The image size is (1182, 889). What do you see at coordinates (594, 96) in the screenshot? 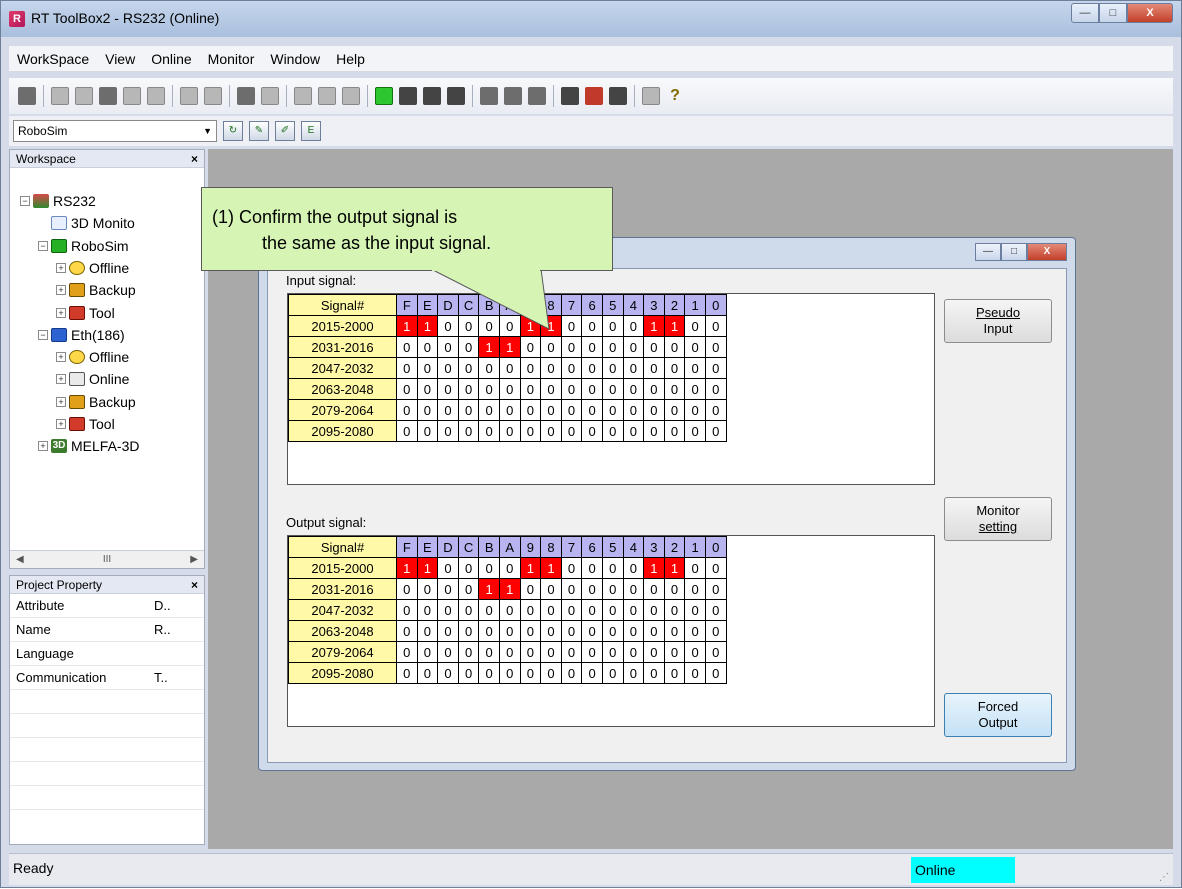
I see `emergency-icon` at bounding box center [594, 96].